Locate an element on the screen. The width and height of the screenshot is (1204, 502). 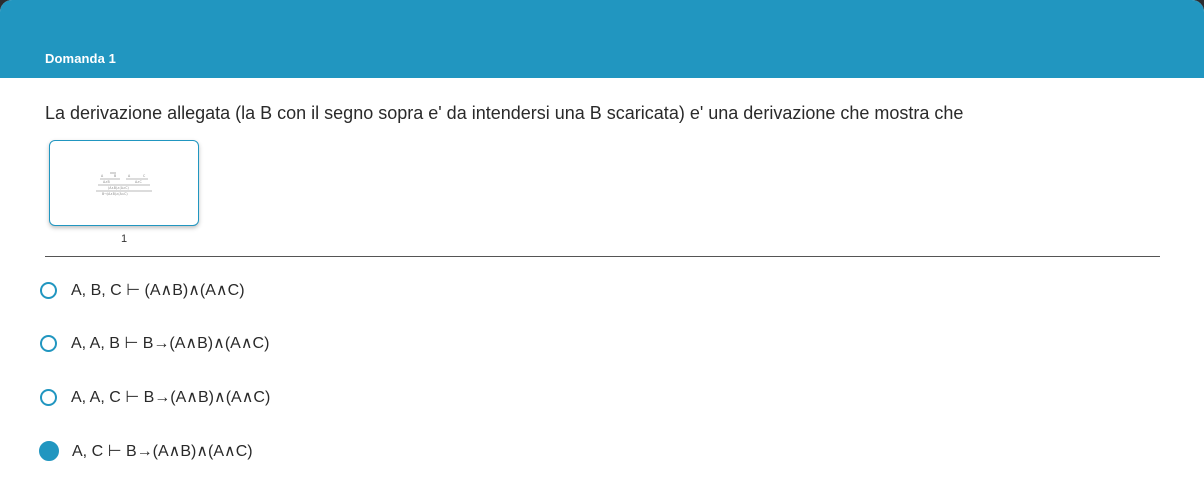
answer-option-3: A, A, C ⊢ B→(A∧B)∧(A∧C) is located at coordinates (155, 397).